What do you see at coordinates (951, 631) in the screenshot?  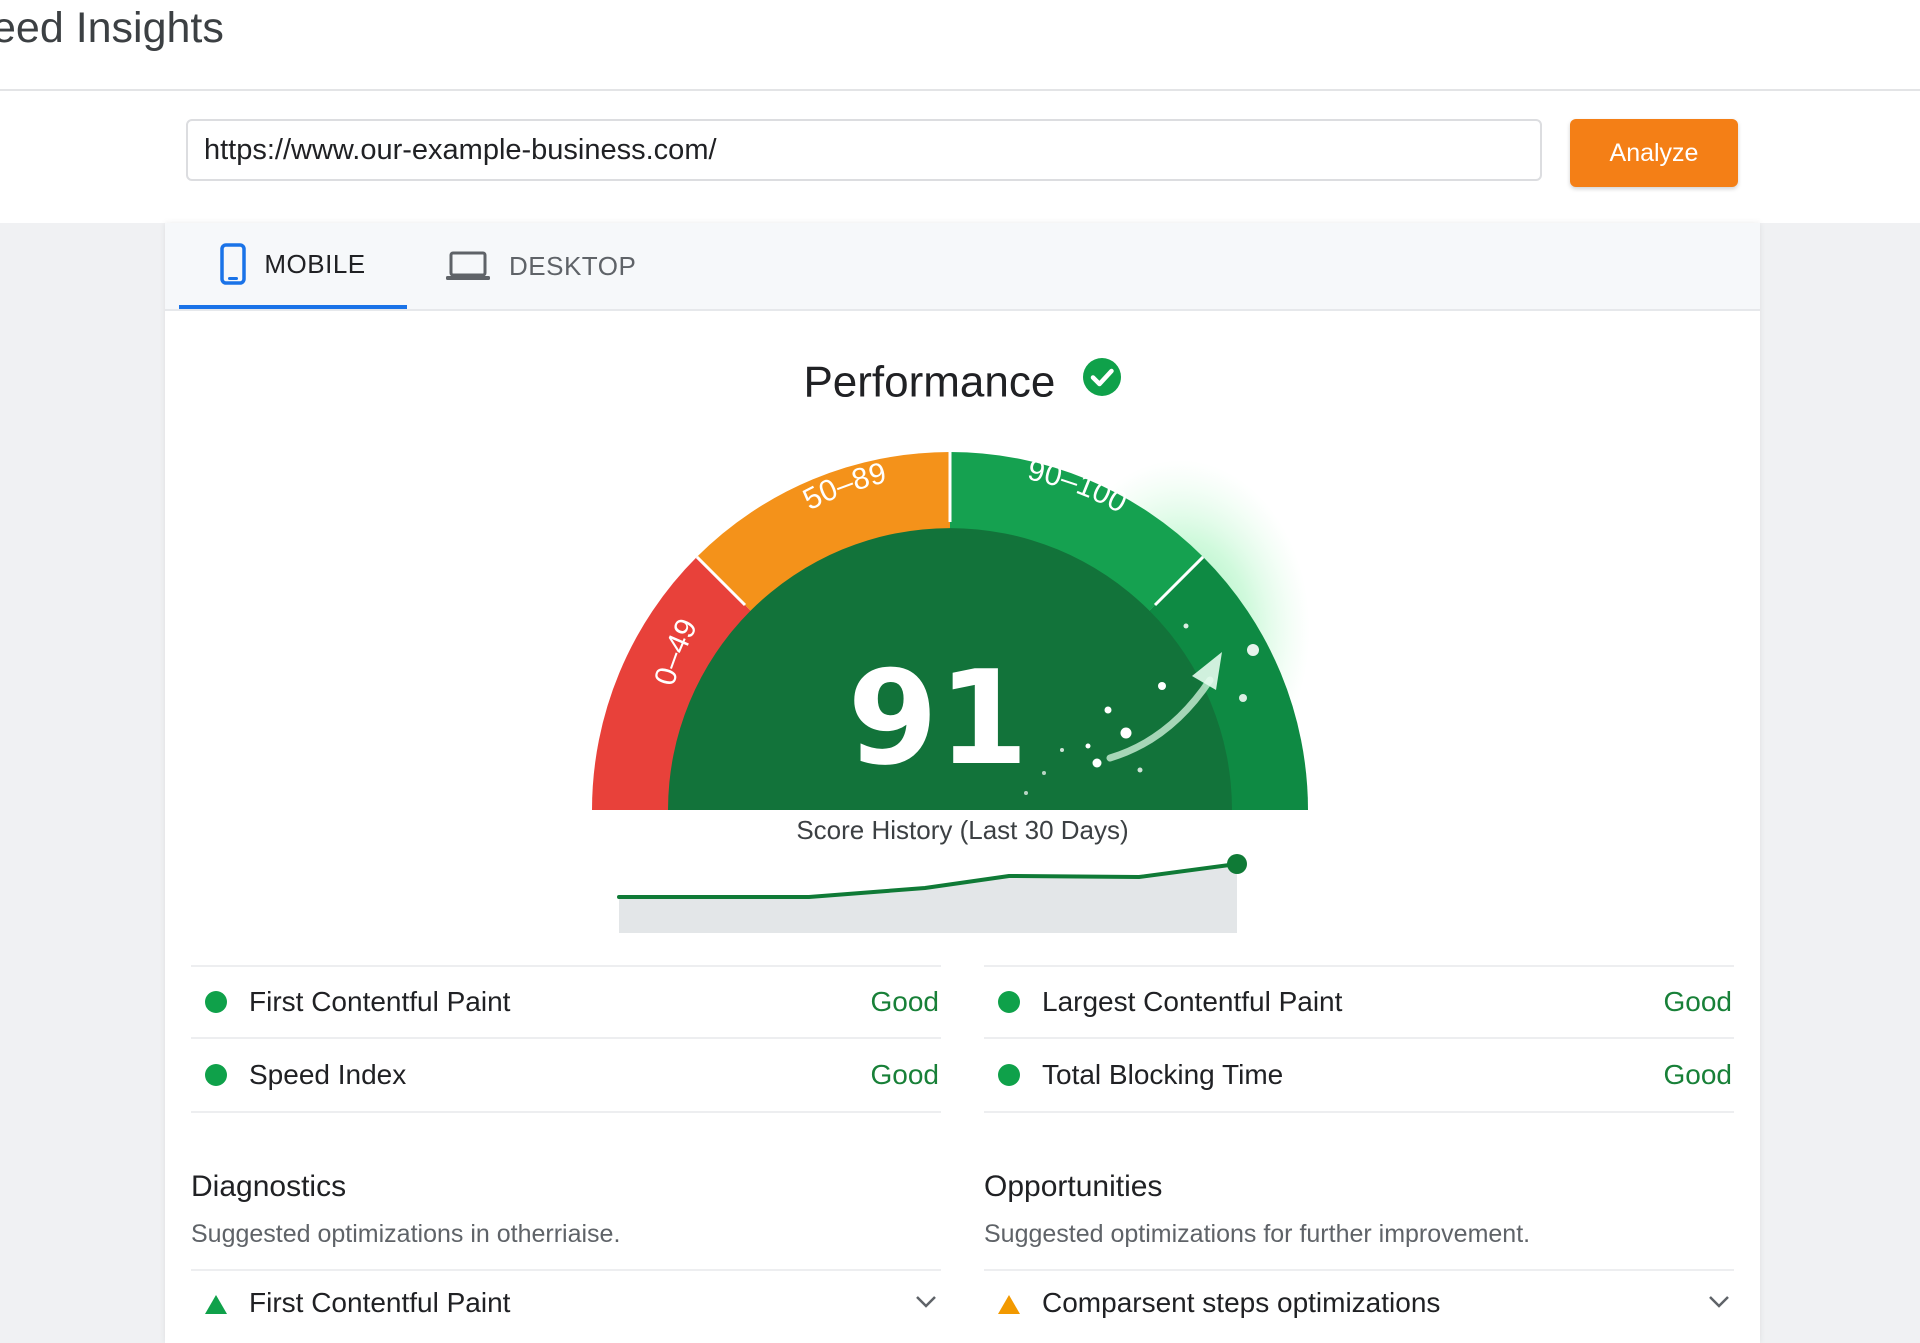 I see `performance-gauge: 0–49 50–89 90–100 91` at bounding box center [951, 631].